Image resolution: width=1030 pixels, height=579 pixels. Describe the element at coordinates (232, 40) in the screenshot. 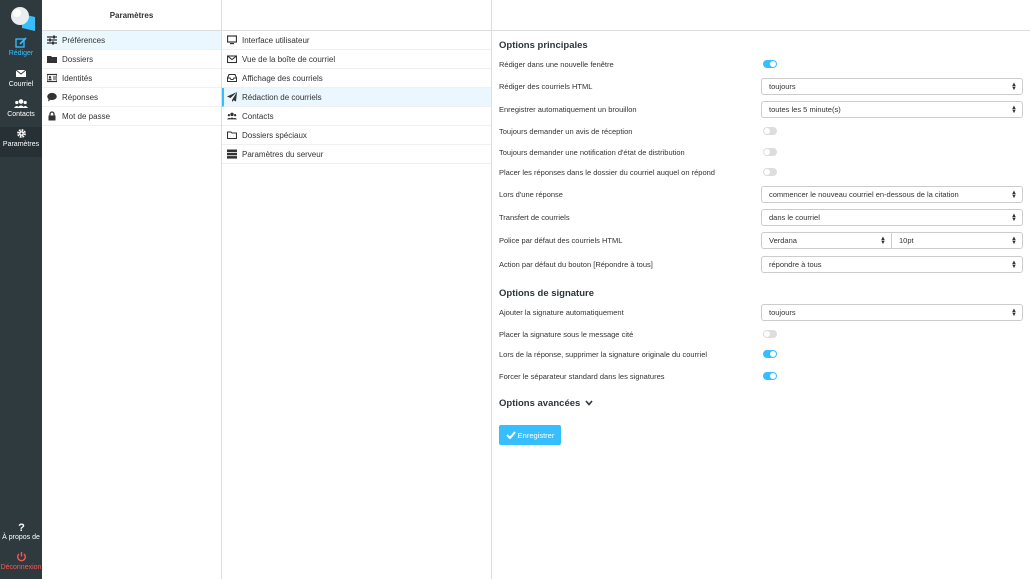

I see `monitor-icon` at that location.